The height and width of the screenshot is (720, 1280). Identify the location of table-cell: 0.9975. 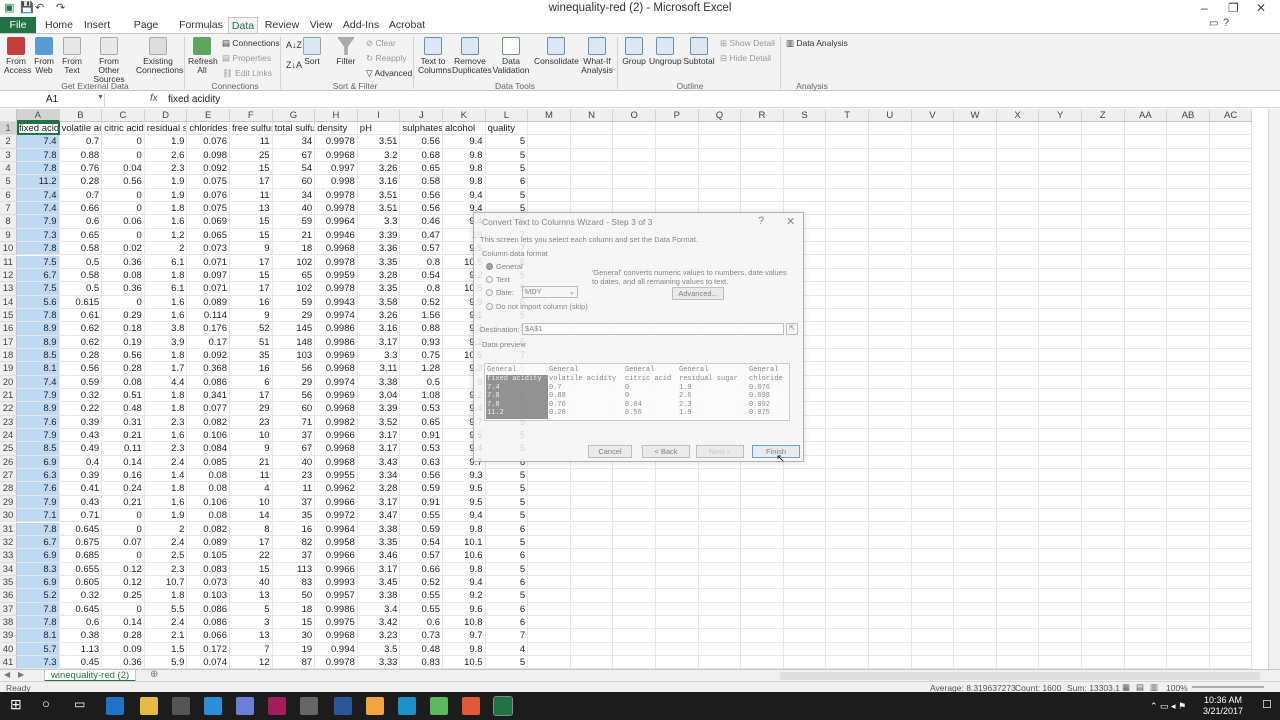
(336, 622).